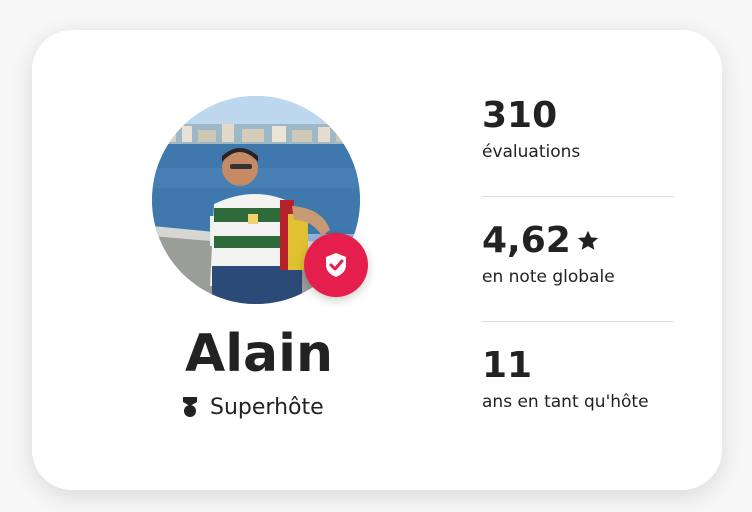 Image resolution: width=752 pixels, height=512 pixels. Describe the element at coordinates (520, 115) in the screenshot. I see `reviews-count: 310` at that location.